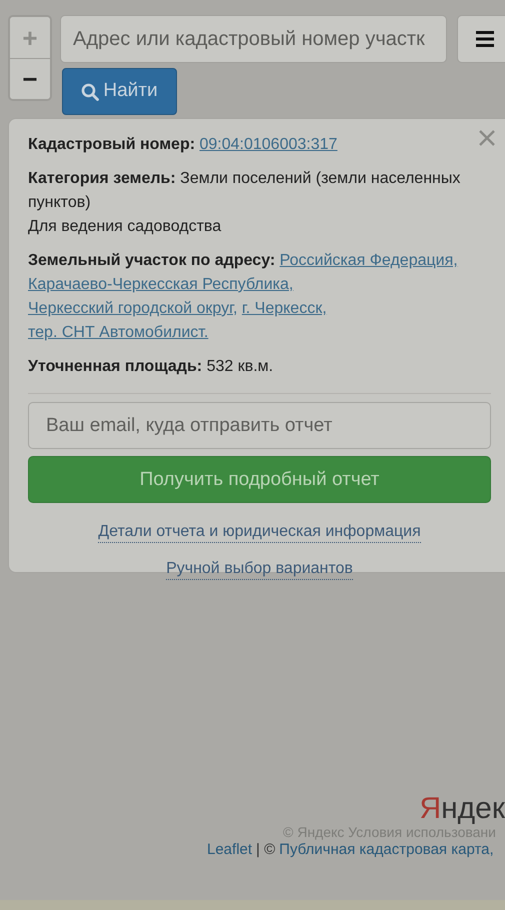 This screenshot has height=910, width=505. I want to click on attribution-text: | ©, so click(266, 850).